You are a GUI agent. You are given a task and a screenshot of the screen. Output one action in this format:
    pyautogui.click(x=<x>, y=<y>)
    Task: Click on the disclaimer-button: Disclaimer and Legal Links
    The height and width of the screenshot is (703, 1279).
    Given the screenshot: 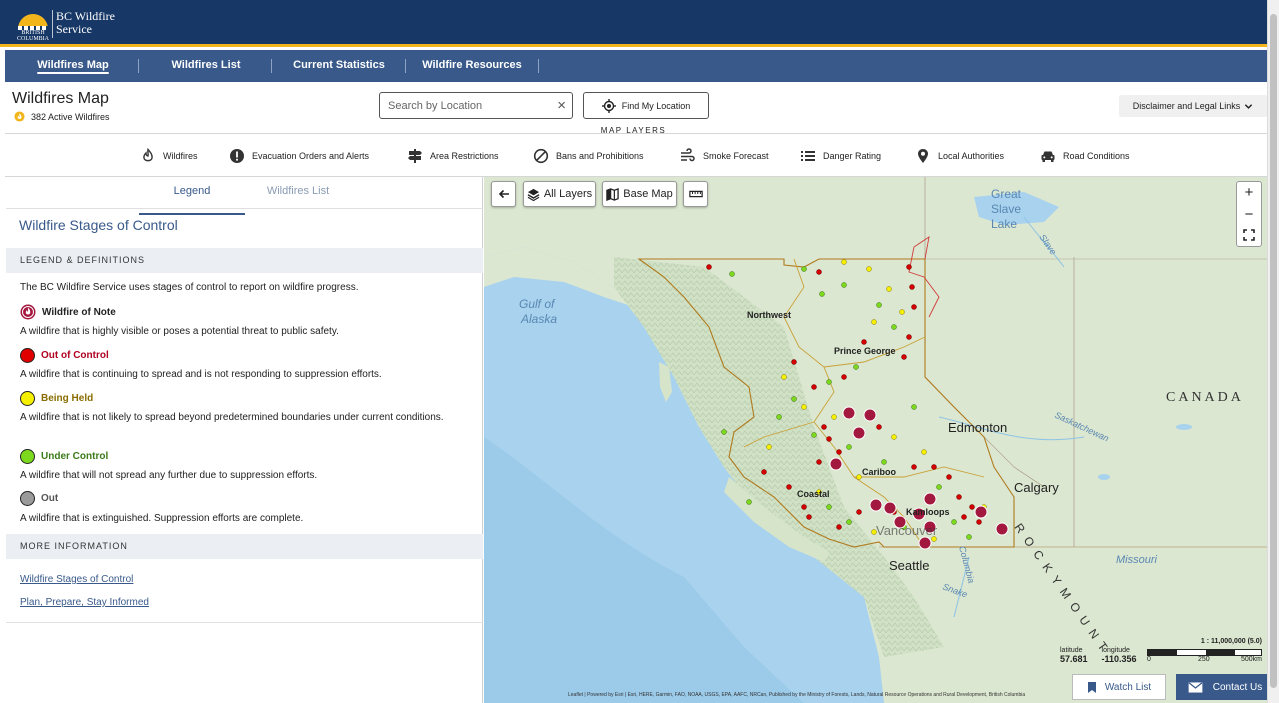 What is the action you would take?
    pyautogui.click(x=1193, y=106)
    